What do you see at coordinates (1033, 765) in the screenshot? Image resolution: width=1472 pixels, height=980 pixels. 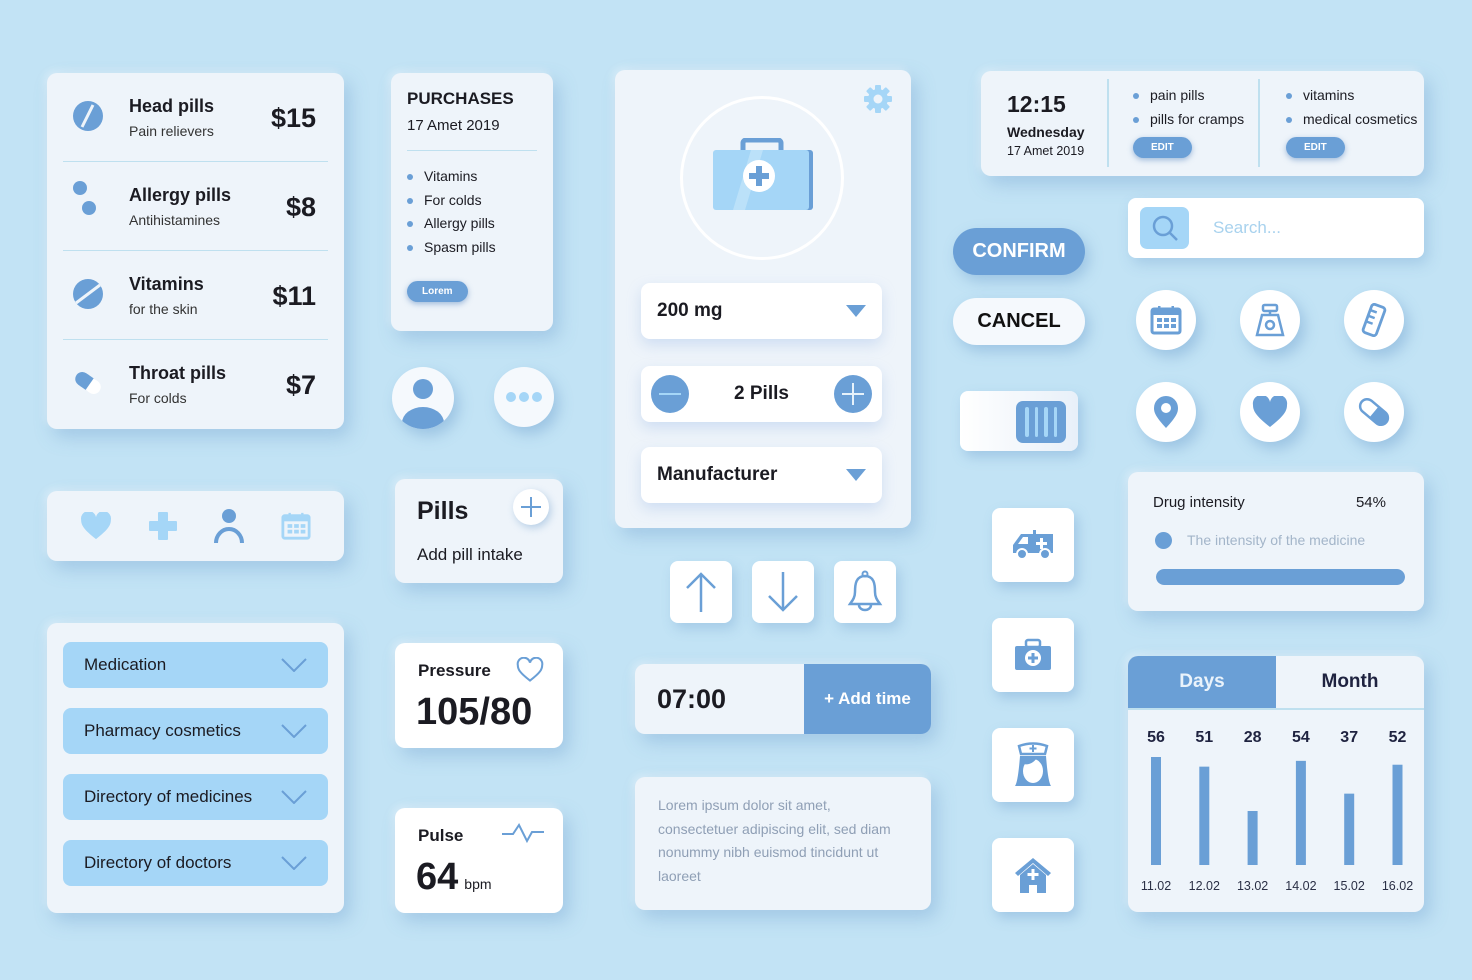 I see `nurse-button` at bounding box center [1033, 765].